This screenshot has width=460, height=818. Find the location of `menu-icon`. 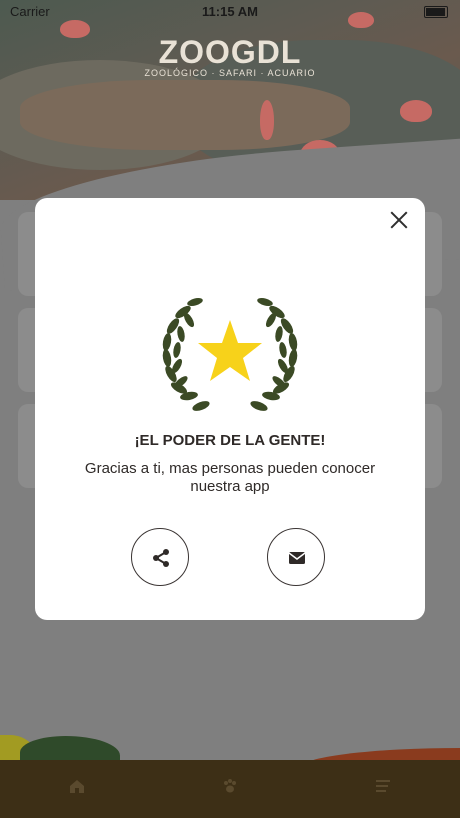

menu-icon is located at coordinates (383, 786).